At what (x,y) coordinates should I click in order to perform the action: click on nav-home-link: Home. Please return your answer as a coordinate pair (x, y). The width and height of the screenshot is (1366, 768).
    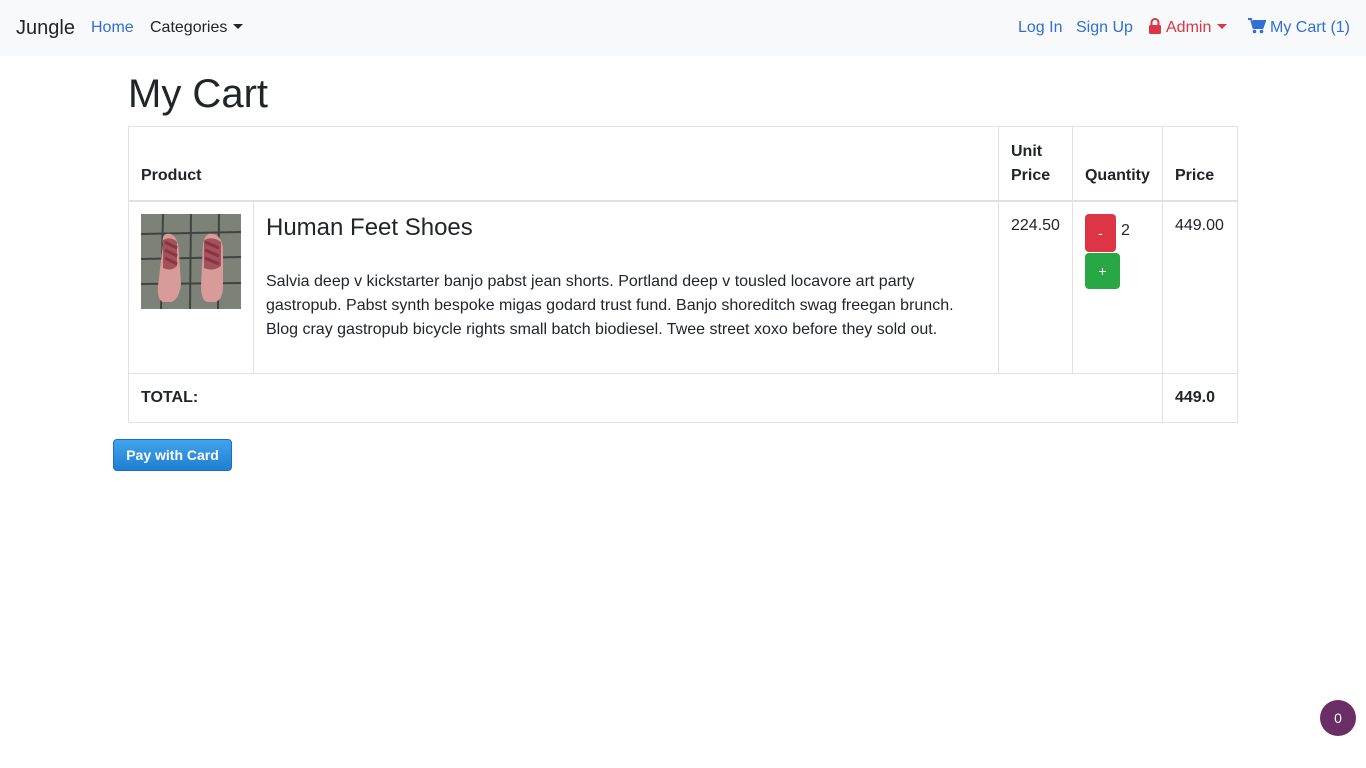
    Looking at the image, I should click on (112, 28).